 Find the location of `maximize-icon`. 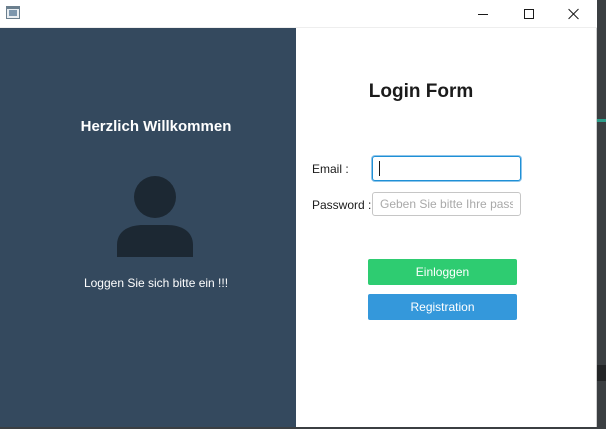

maximize-icon is located at coordinates (529, 14).